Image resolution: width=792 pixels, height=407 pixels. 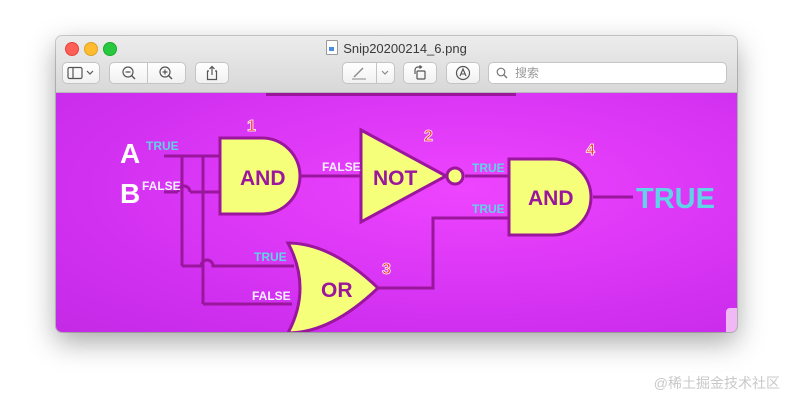 I want to click on signal-or-to-and: TRUE, so click(x=488, y=209).